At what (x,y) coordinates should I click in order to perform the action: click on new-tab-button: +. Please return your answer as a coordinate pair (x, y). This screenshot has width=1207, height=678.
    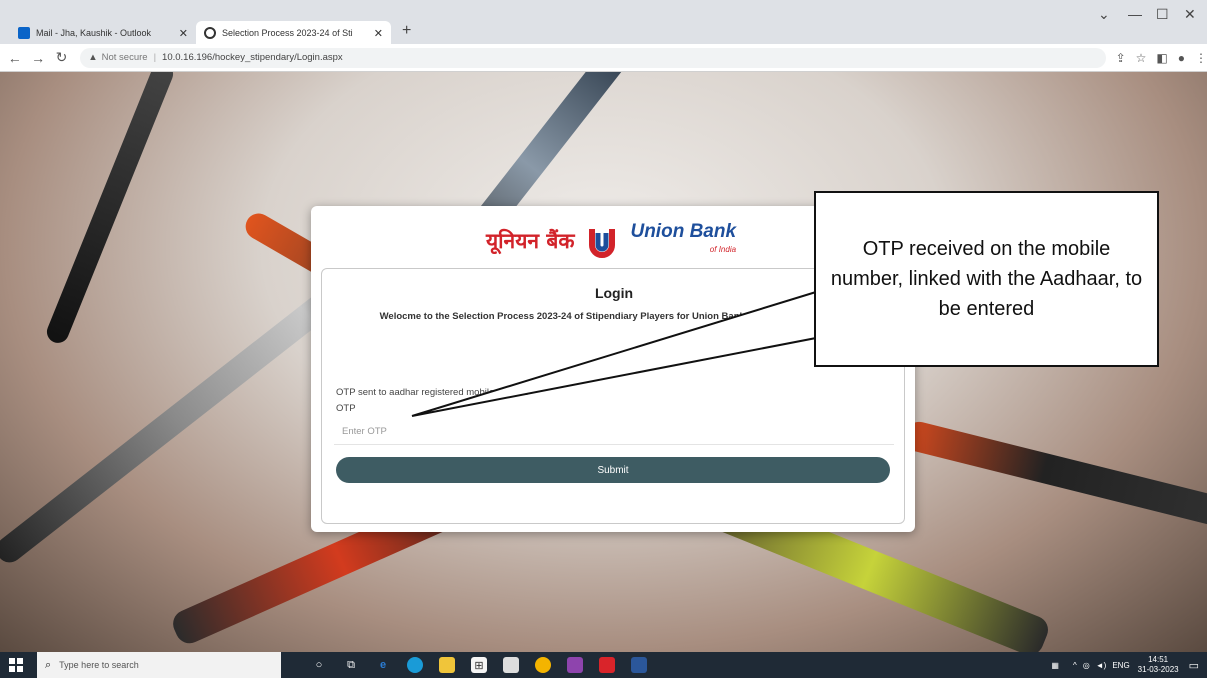
    Looking at the image, I should click on (406, 31).